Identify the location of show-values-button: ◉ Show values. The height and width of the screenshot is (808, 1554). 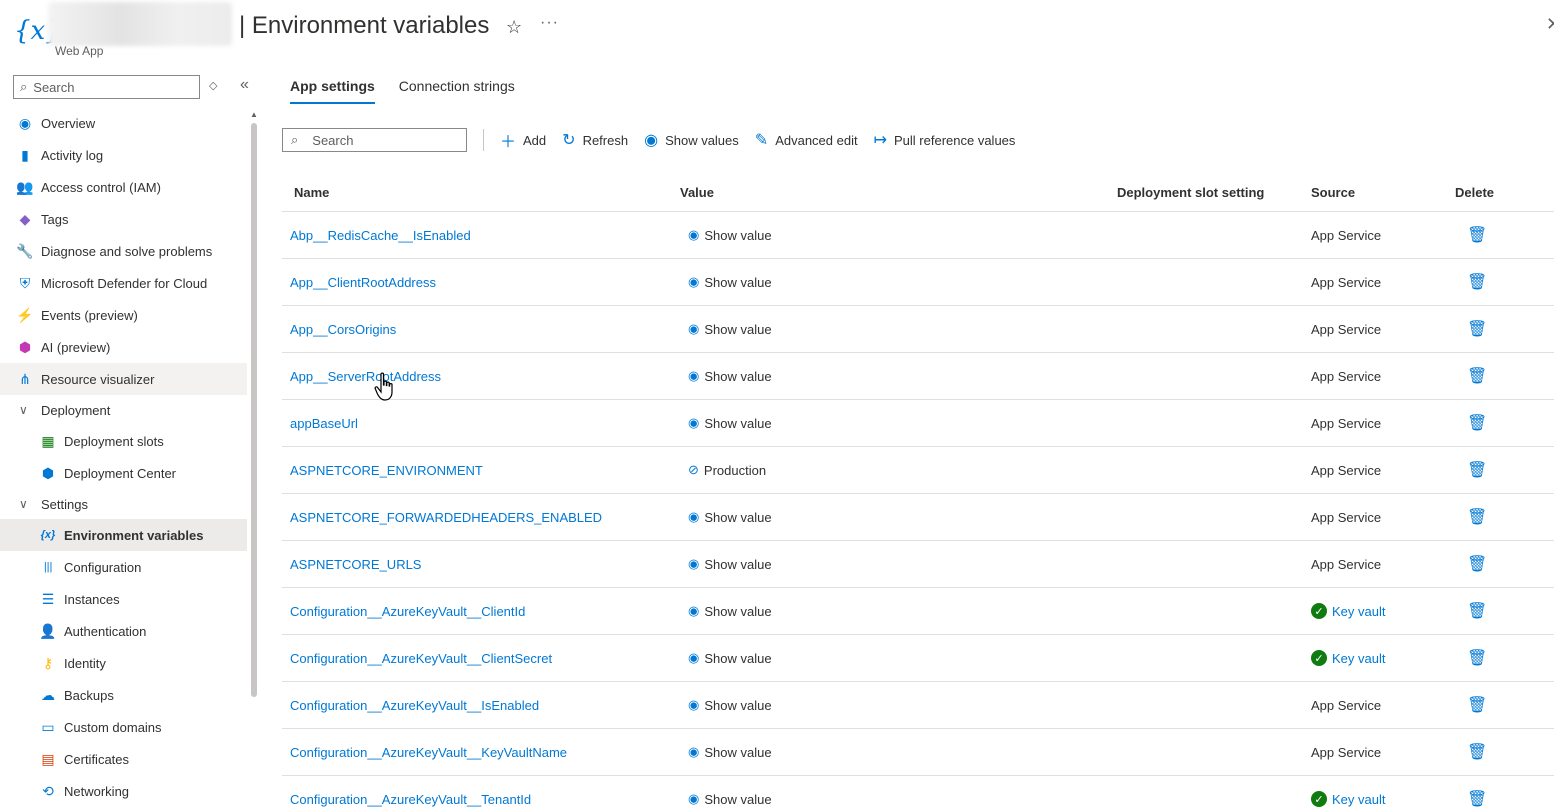
(691, 140).